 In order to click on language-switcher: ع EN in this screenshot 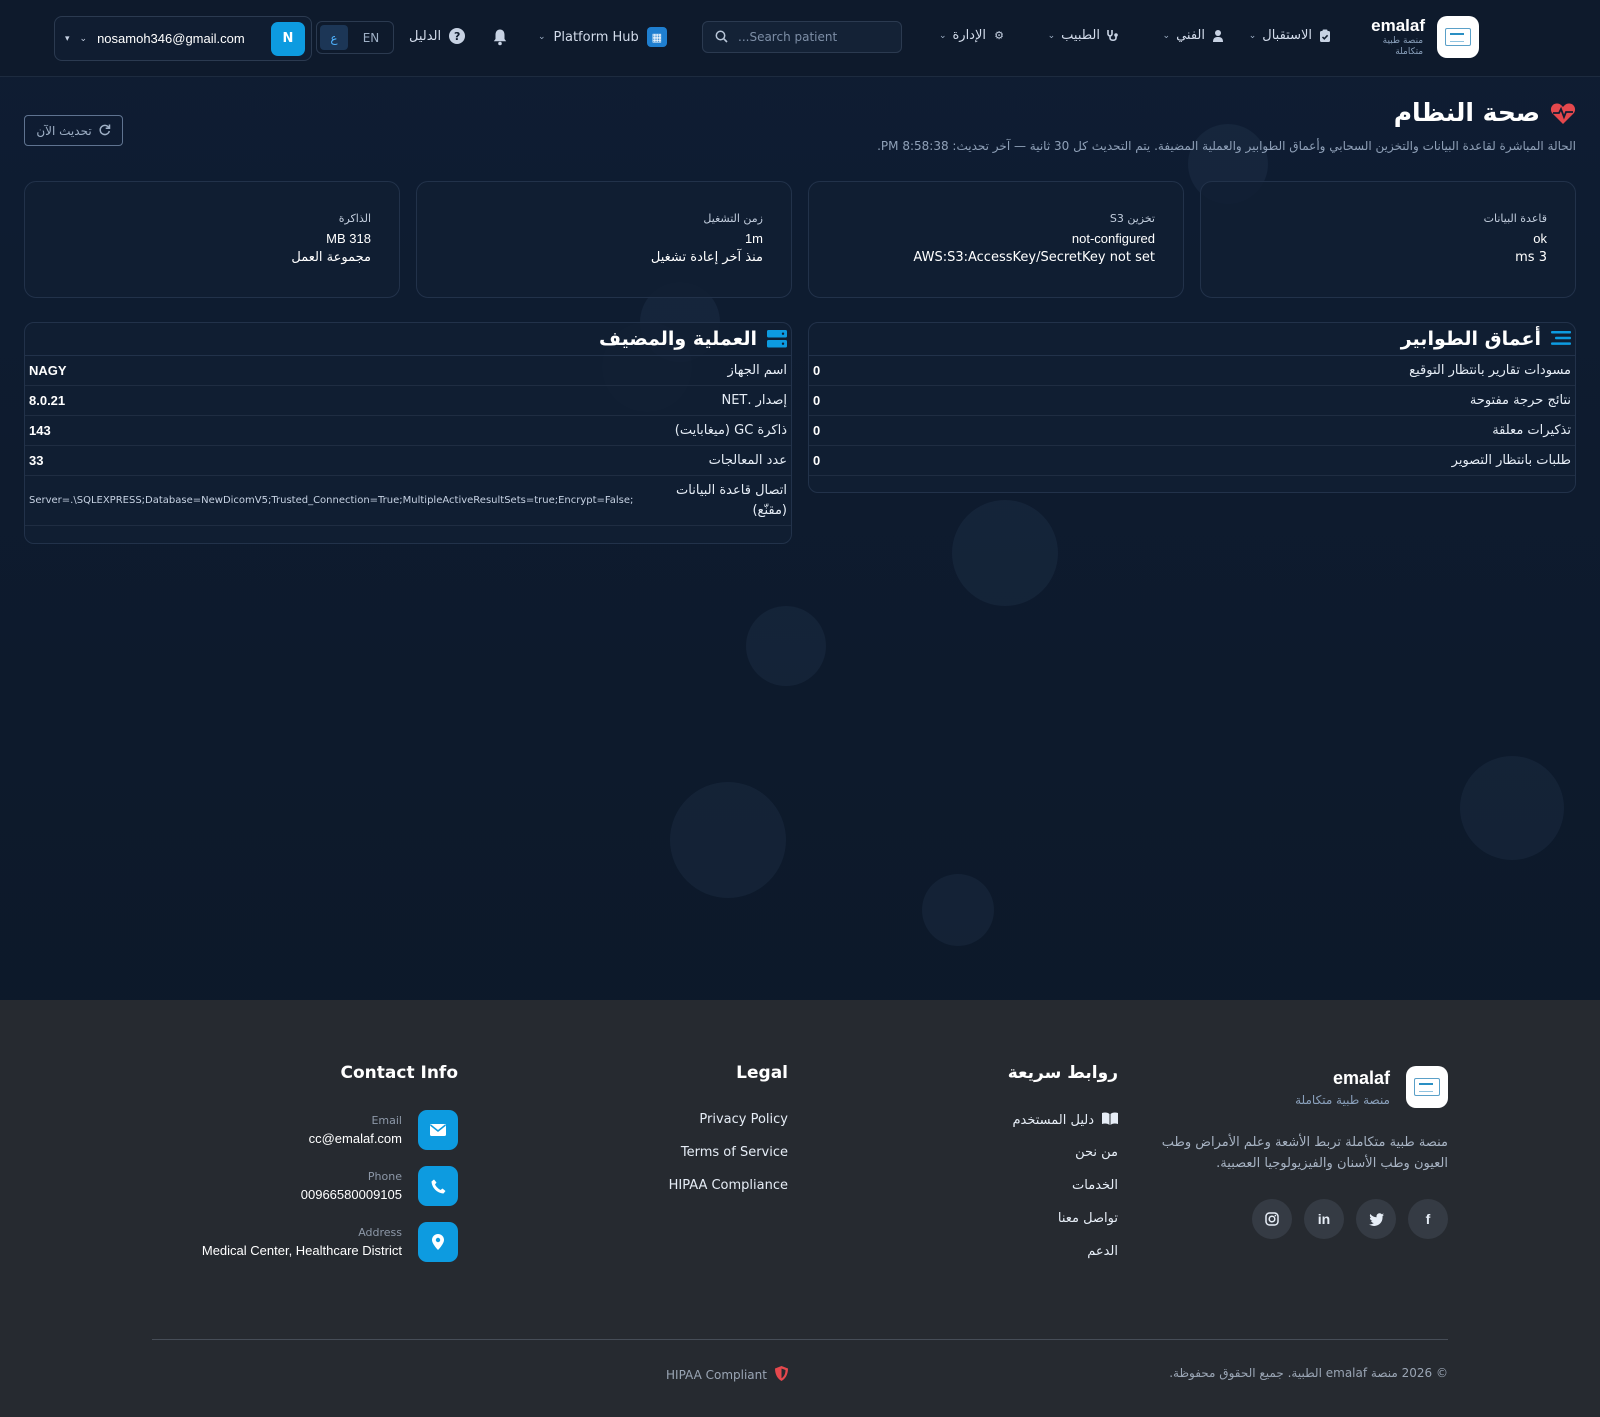, I will do `click(355, 37)`.